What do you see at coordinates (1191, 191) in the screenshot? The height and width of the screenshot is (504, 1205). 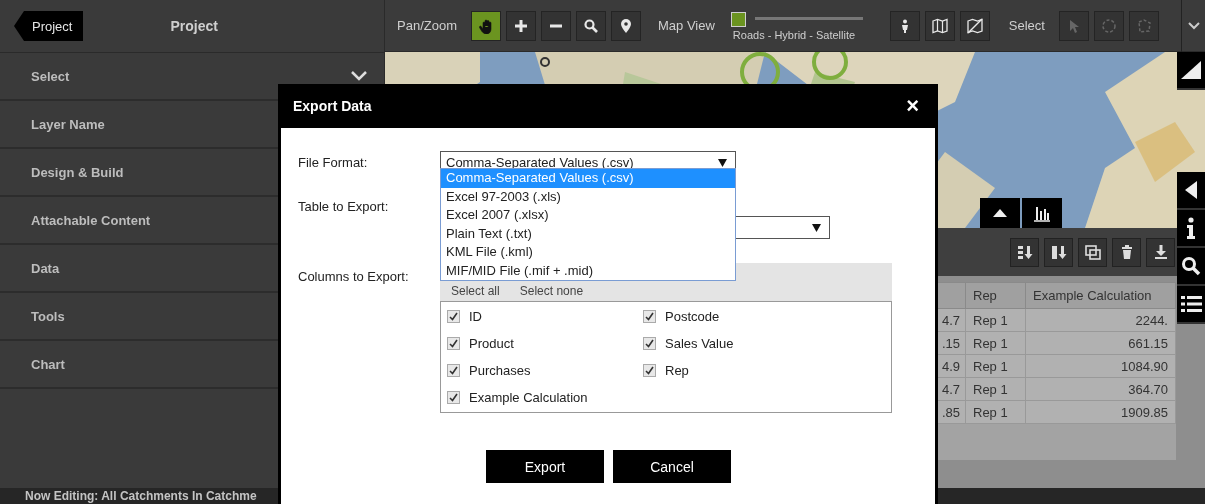 I see `triangle-left-icon` at bounding box center [1191, 191].